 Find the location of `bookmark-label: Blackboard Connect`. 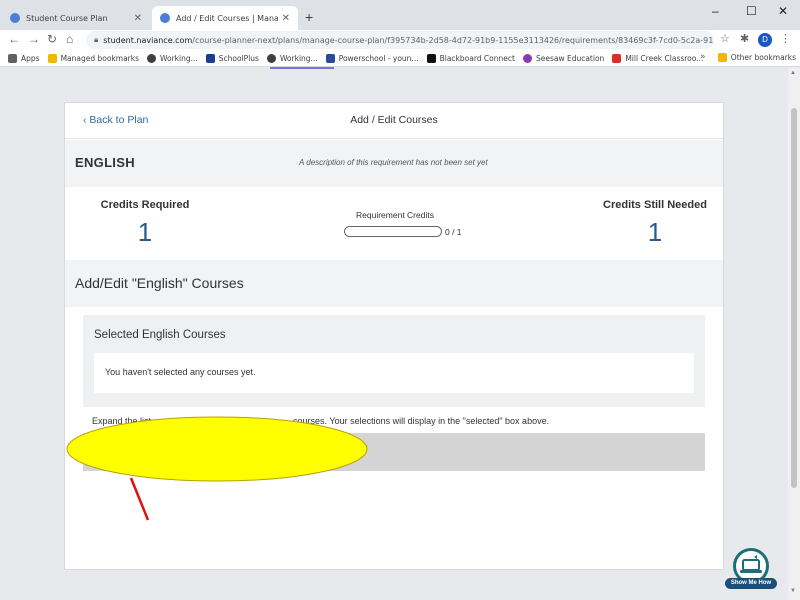

bookmark-label: Blackboard Connect is located at coordinates (477, 58).